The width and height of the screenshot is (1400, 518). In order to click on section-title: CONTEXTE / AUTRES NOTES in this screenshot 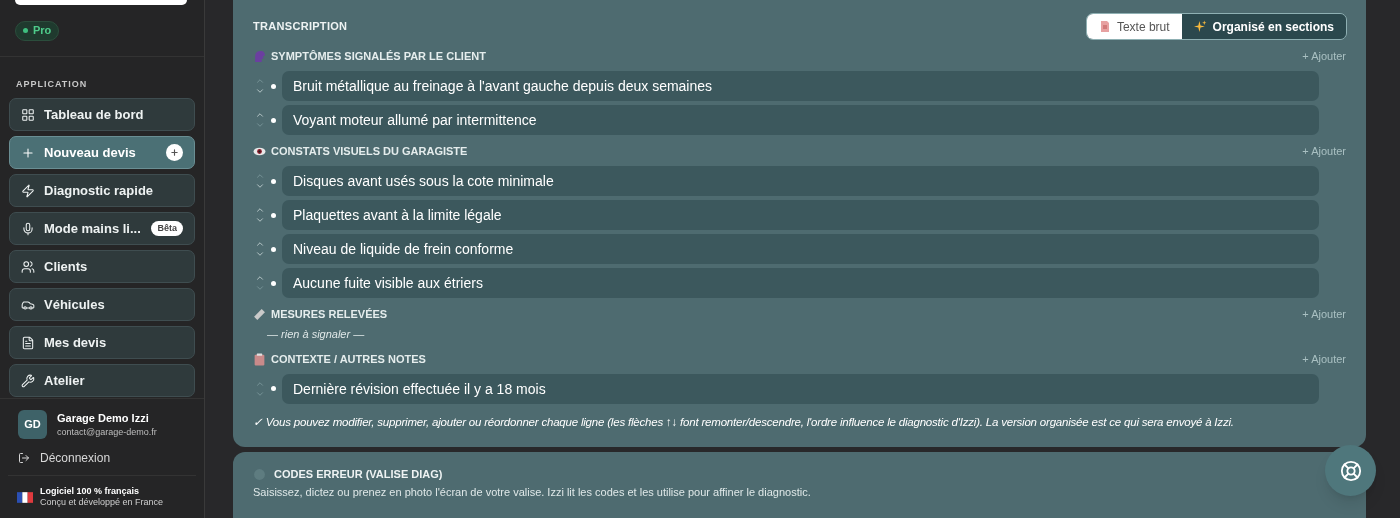, I will do `click(348, 359)`.